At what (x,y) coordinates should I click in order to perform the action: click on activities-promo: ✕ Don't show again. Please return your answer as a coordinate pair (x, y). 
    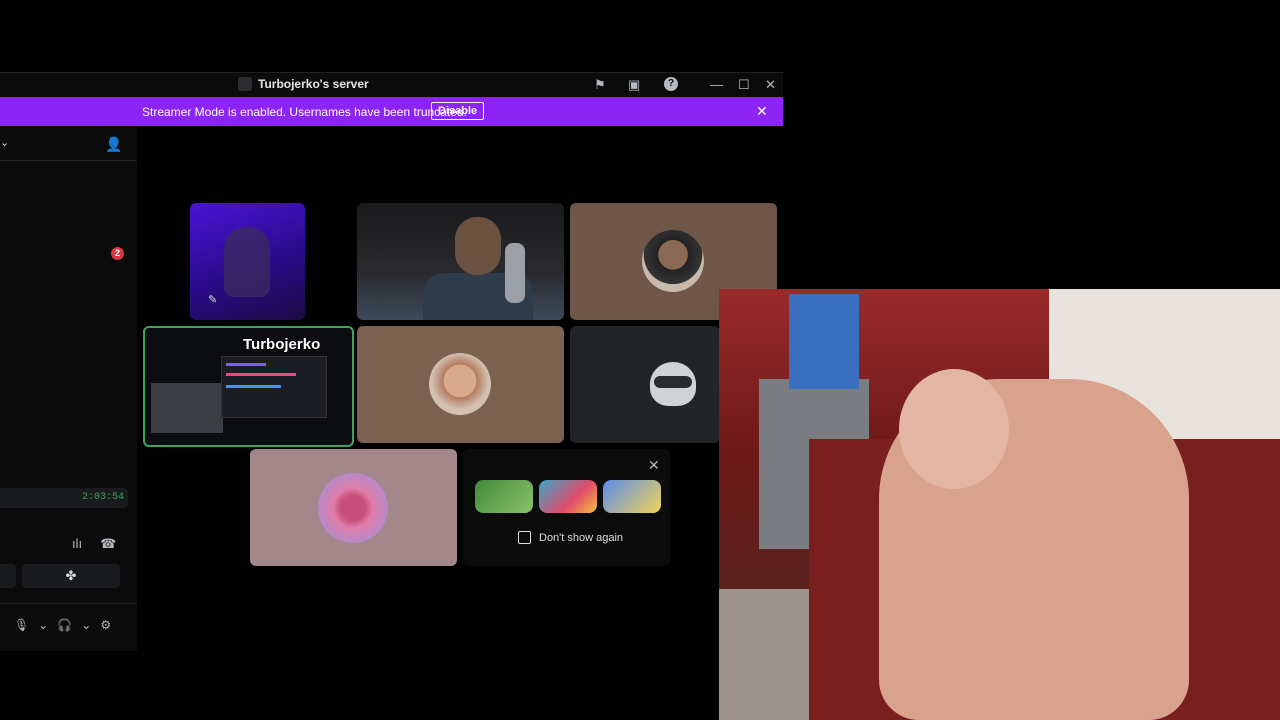
    Looking at the image, I should click on (566, 507).